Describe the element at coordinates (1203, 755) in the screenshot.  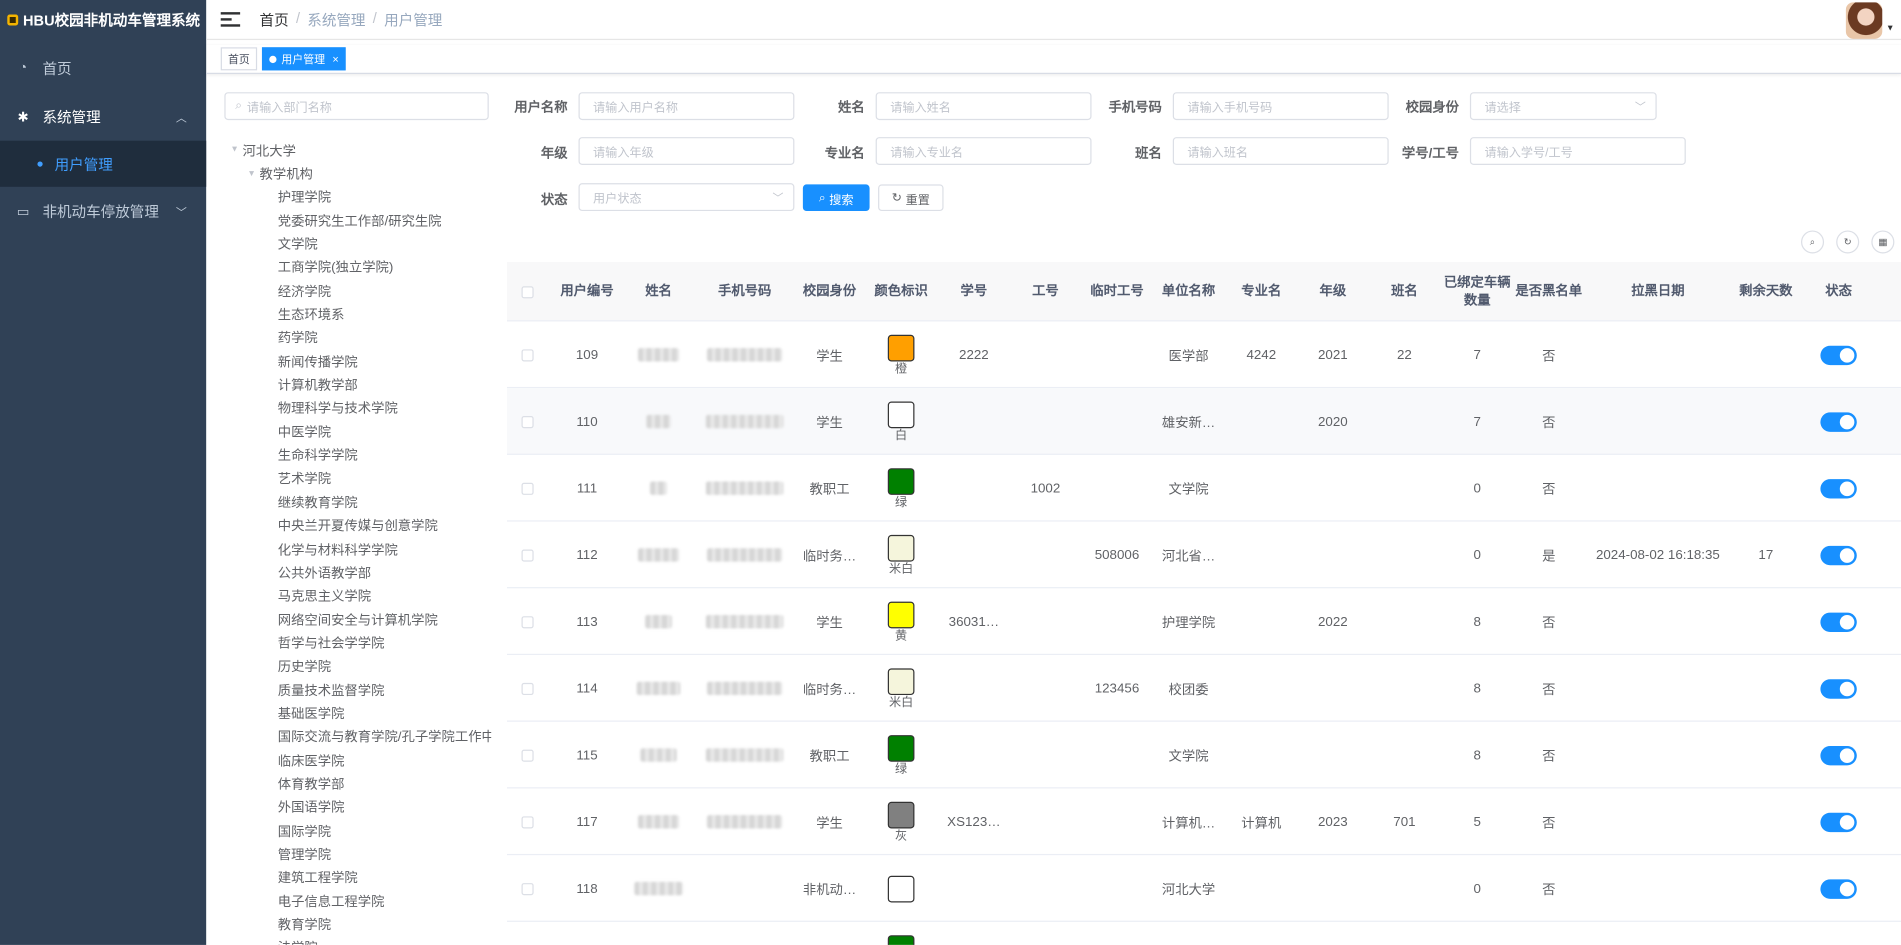
I see `table-row: 115 教职工绿 文学院 8 否` at that location.